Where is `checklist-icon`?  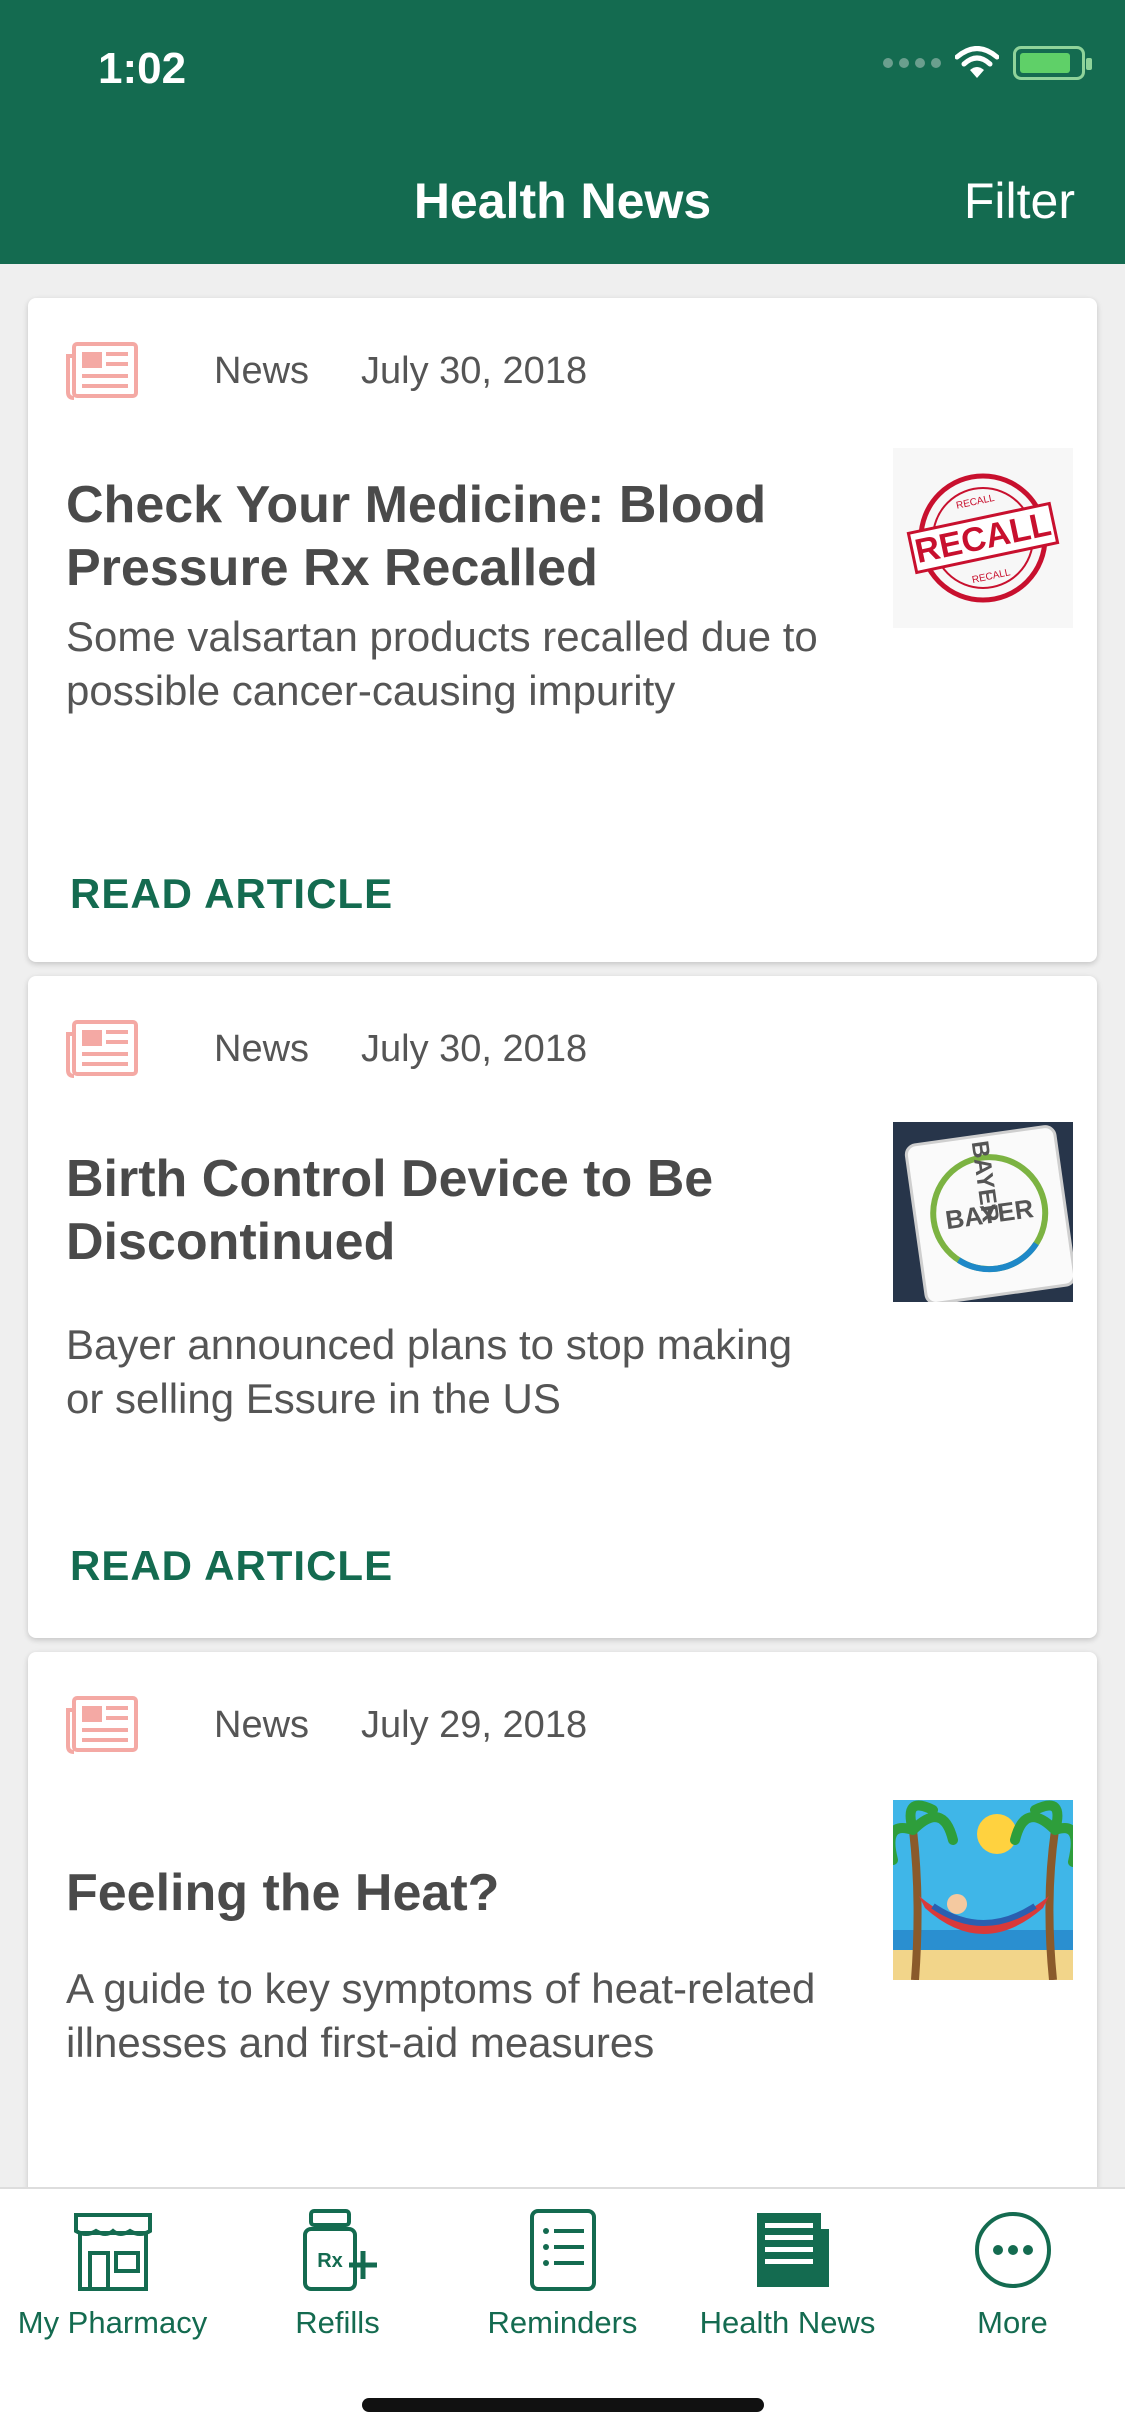 checklist-icon is located at coordinates (562, 2250).